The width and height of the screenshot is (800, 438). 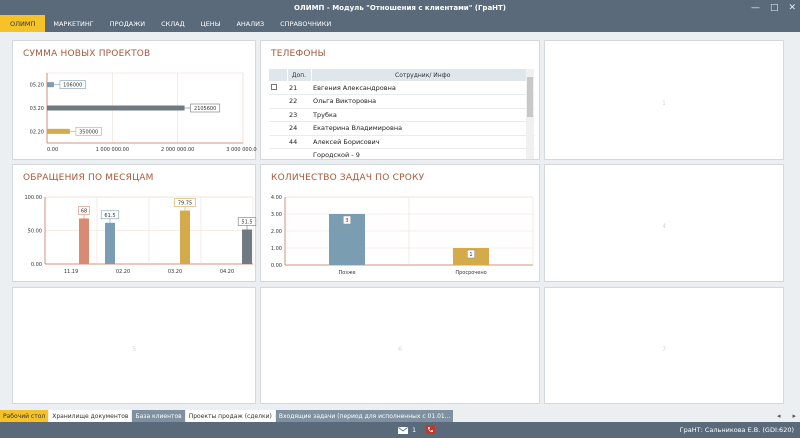 I want to click on row-ext: 23, so click(x=299, y=115).